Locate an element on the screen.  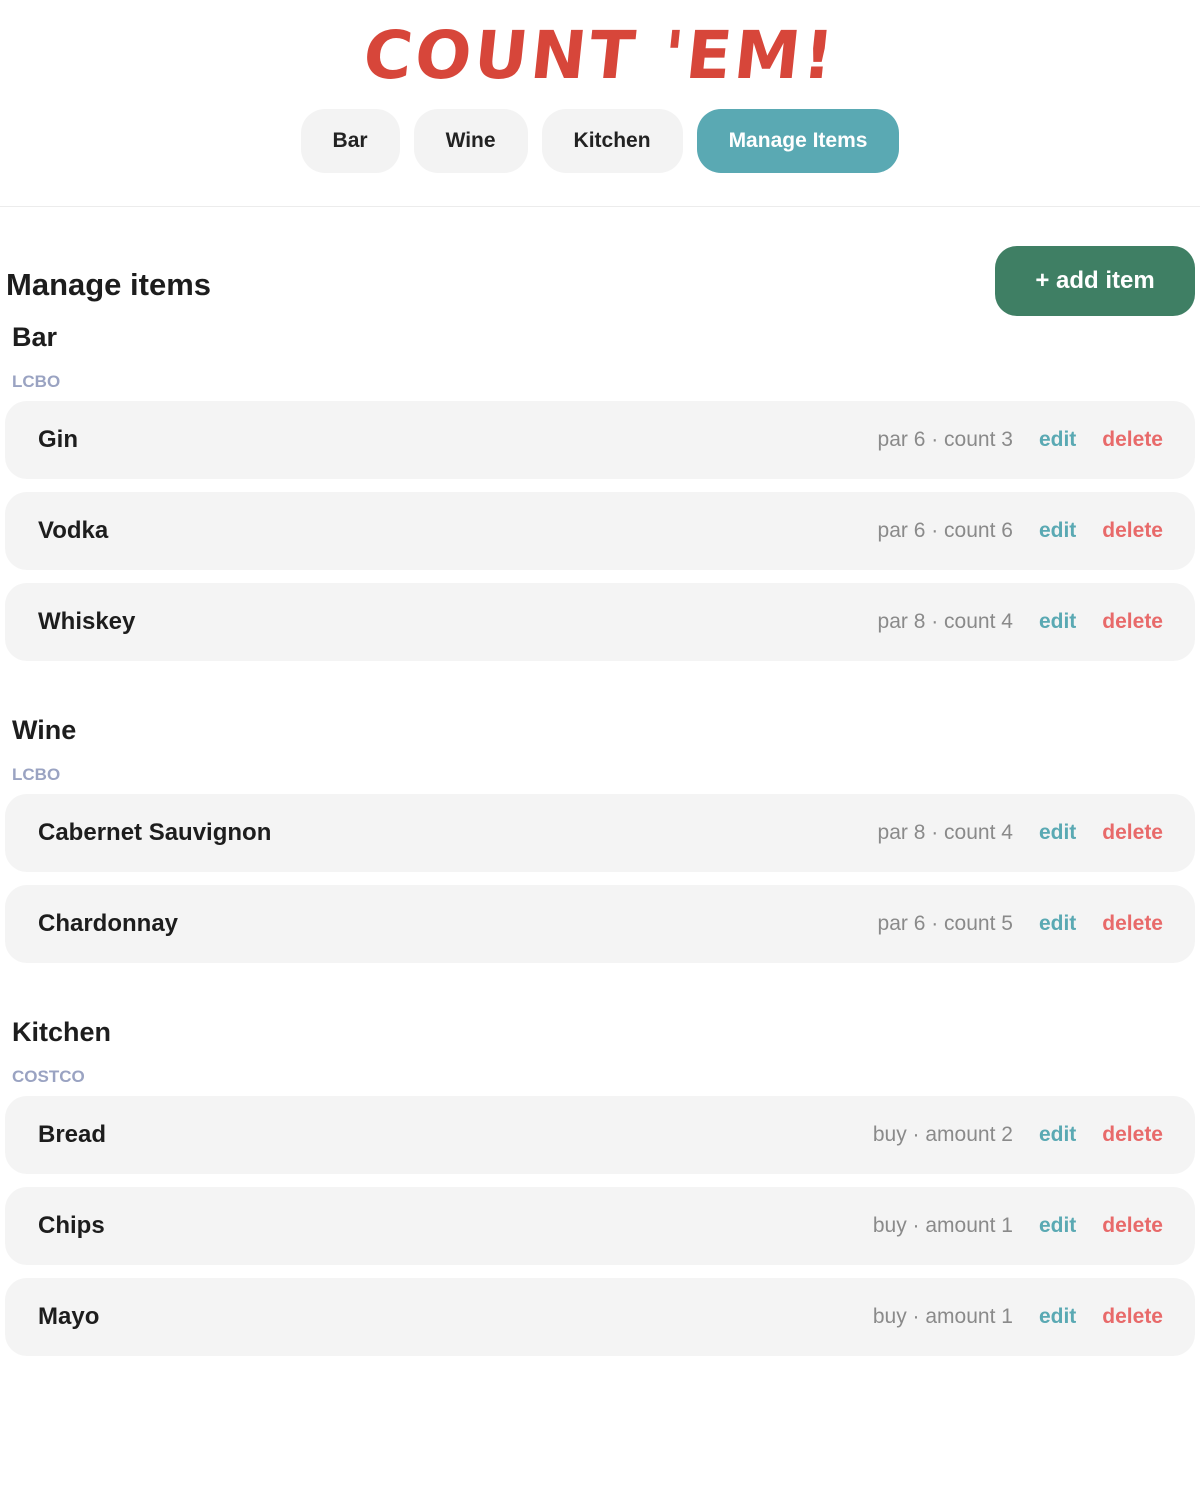
supplier-label: COSTCO is located at coordinates (48, 1076).